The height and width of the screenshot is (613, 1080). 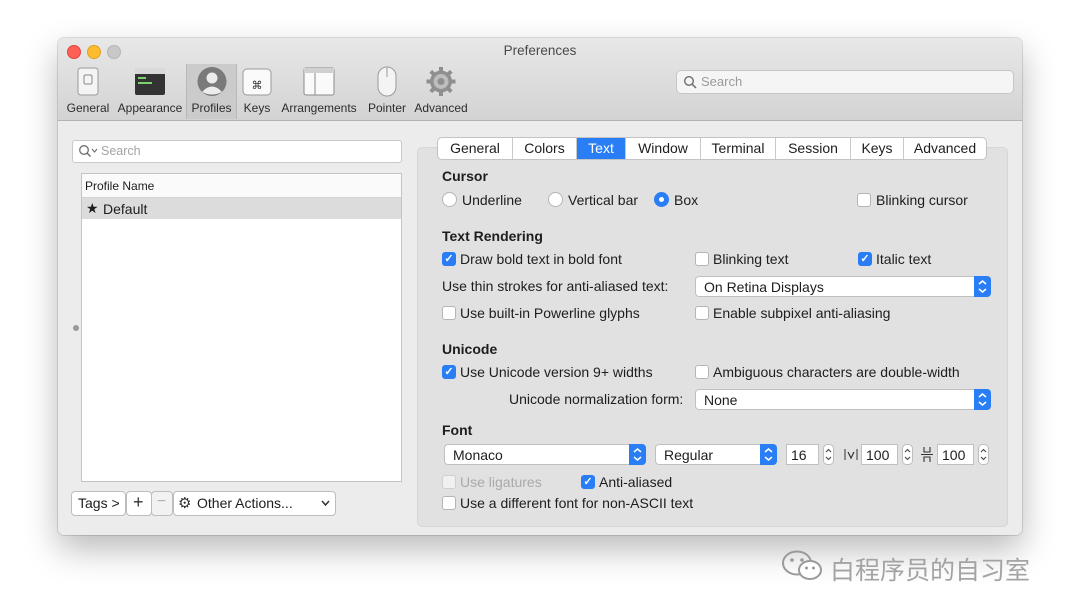 What do you see at coordinates (907, 454) in the screenshot?
I see `horizontal-spacing-stepper` at bounding box center [907, 454].